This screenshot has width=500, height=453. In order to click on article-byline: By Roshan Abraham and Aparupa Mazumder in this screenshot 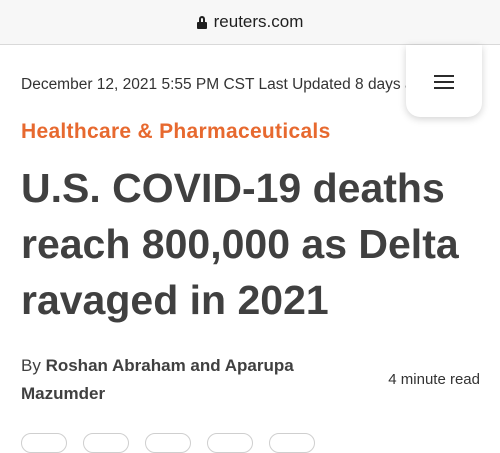, I will do `click(181, 380)`.